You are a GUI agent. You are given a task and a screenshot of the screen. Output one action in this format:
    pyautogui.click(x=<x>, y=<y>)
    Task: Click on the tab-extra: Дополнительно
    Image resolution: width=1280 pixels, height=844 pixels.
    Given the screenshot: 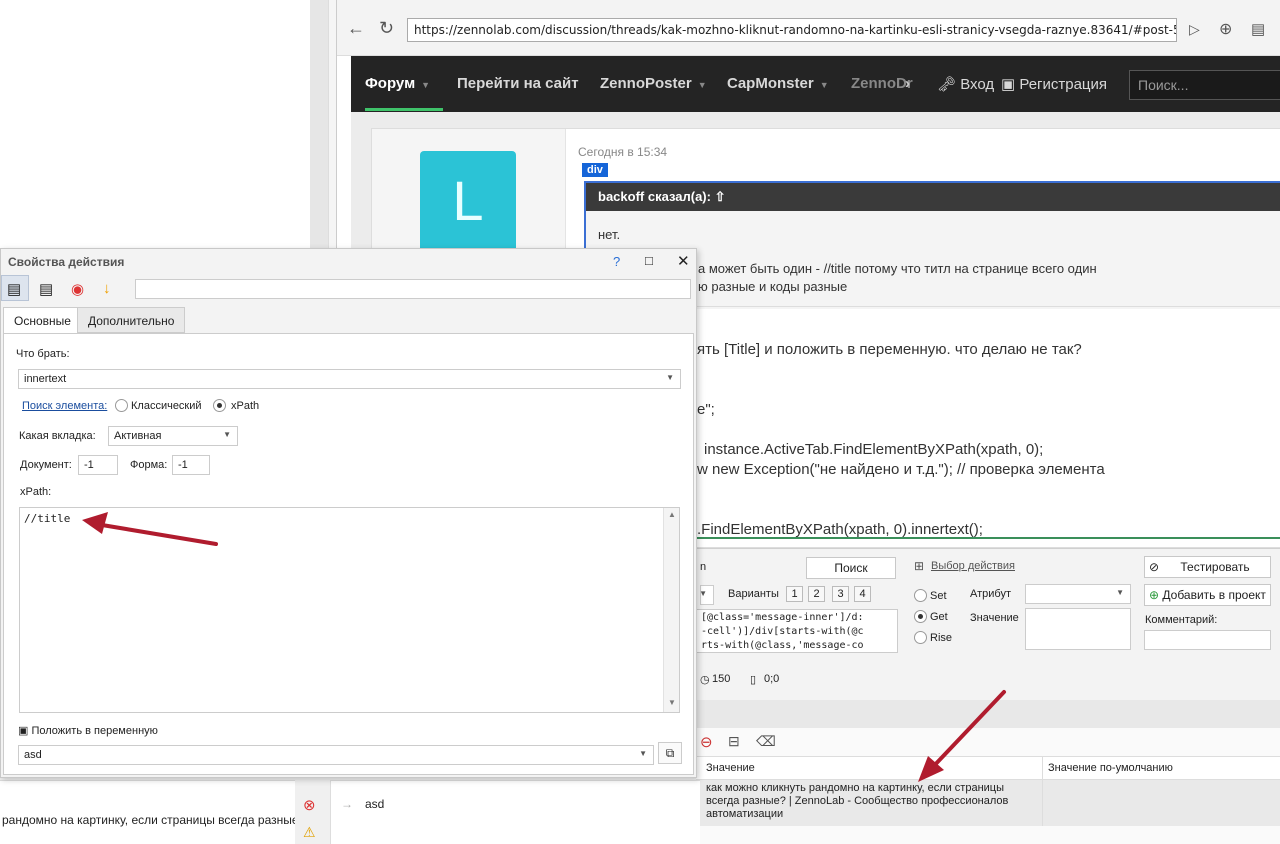 What is the action you would take?
    pyautogui.click(x=131, y=320)
    